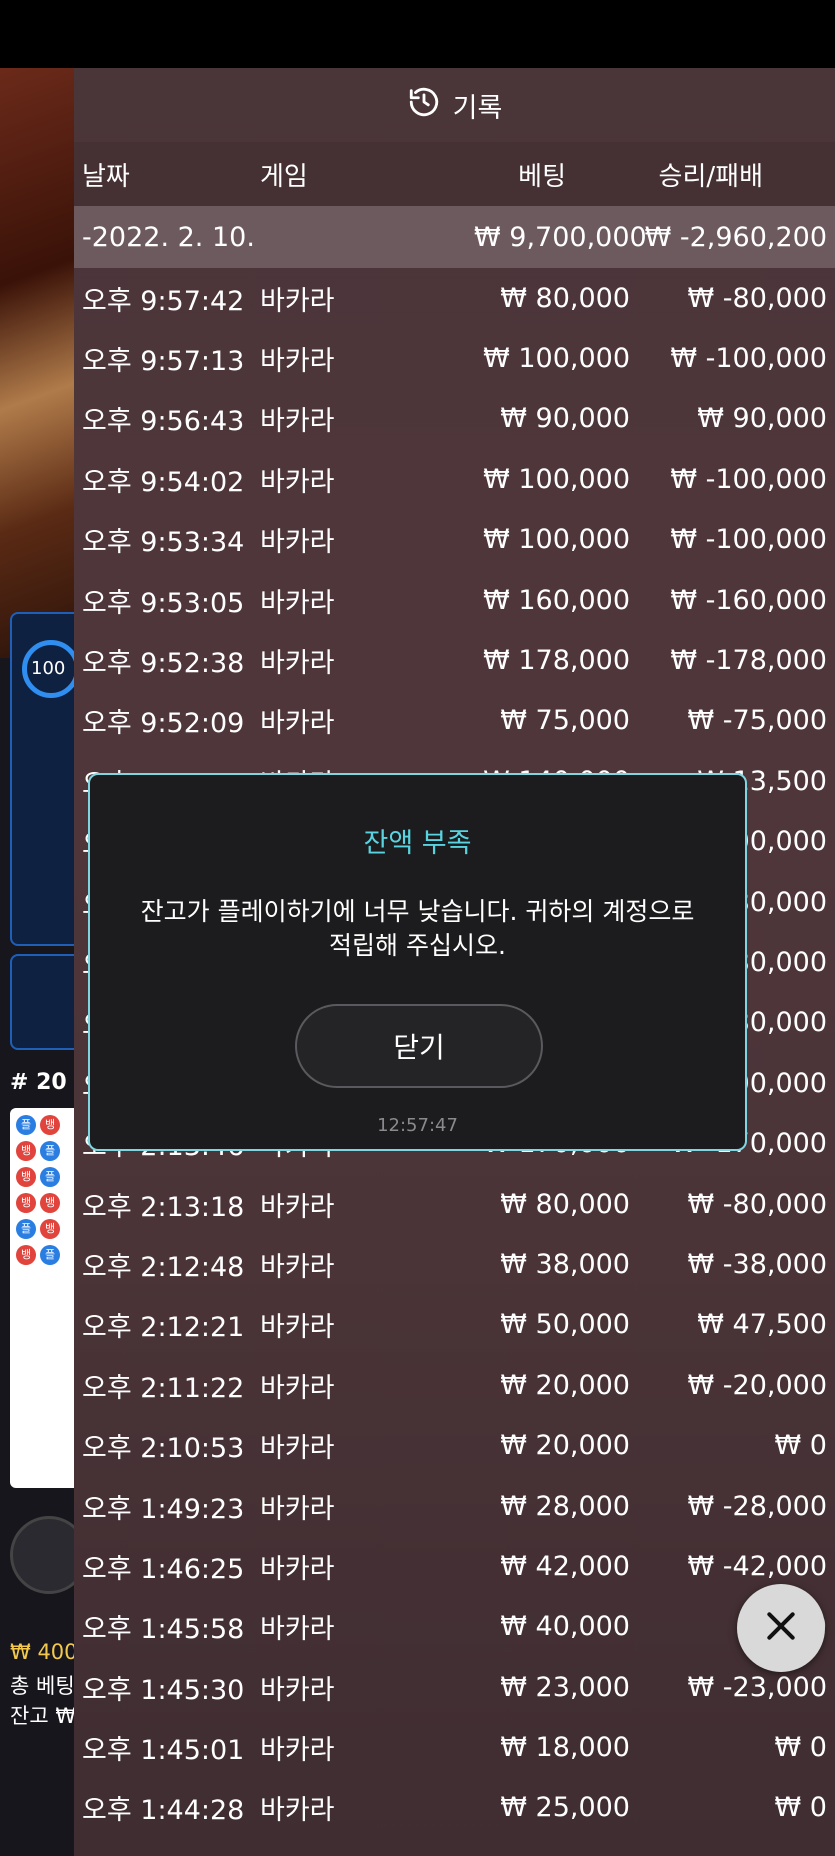  What do you see at coordinates (417, 843) in the screenshot?
I see `dialog-title: 잔액 부족` at bounding box center [417, 843].